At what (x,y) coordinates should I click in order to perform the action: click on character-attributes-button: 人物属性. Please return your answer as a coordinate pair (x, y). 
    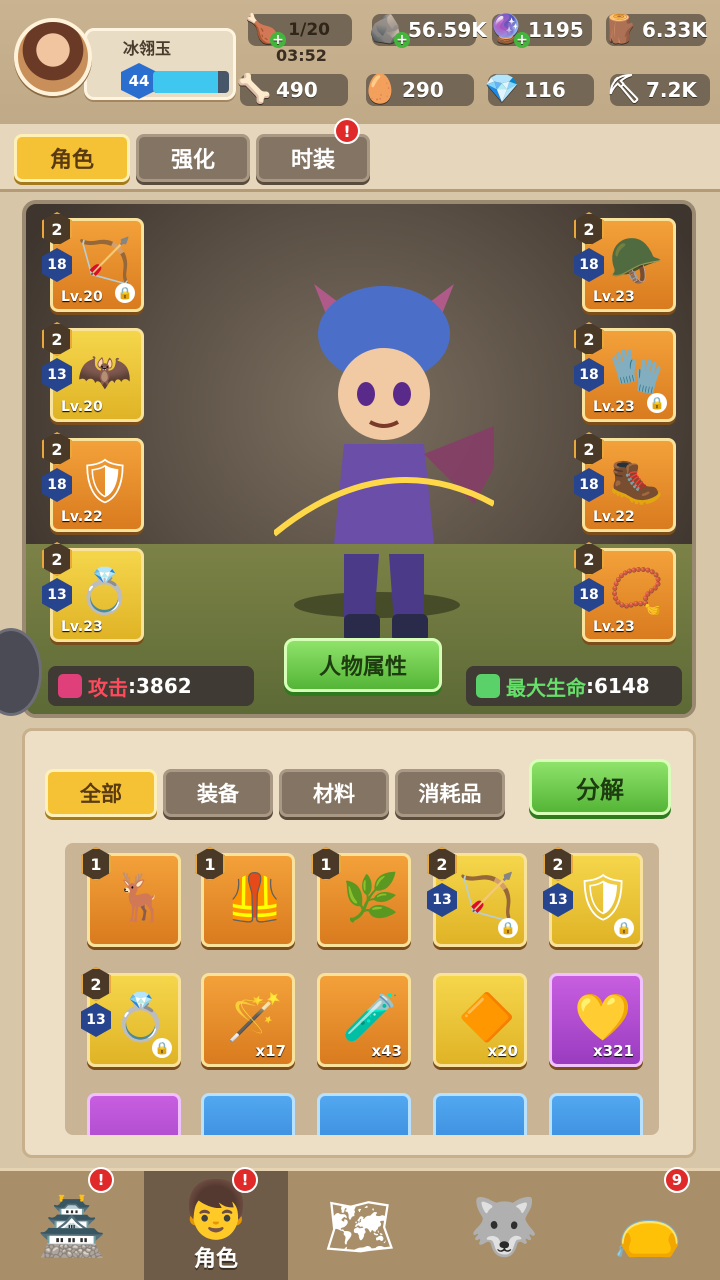
    Looking at the image, I should click on (363, 665).